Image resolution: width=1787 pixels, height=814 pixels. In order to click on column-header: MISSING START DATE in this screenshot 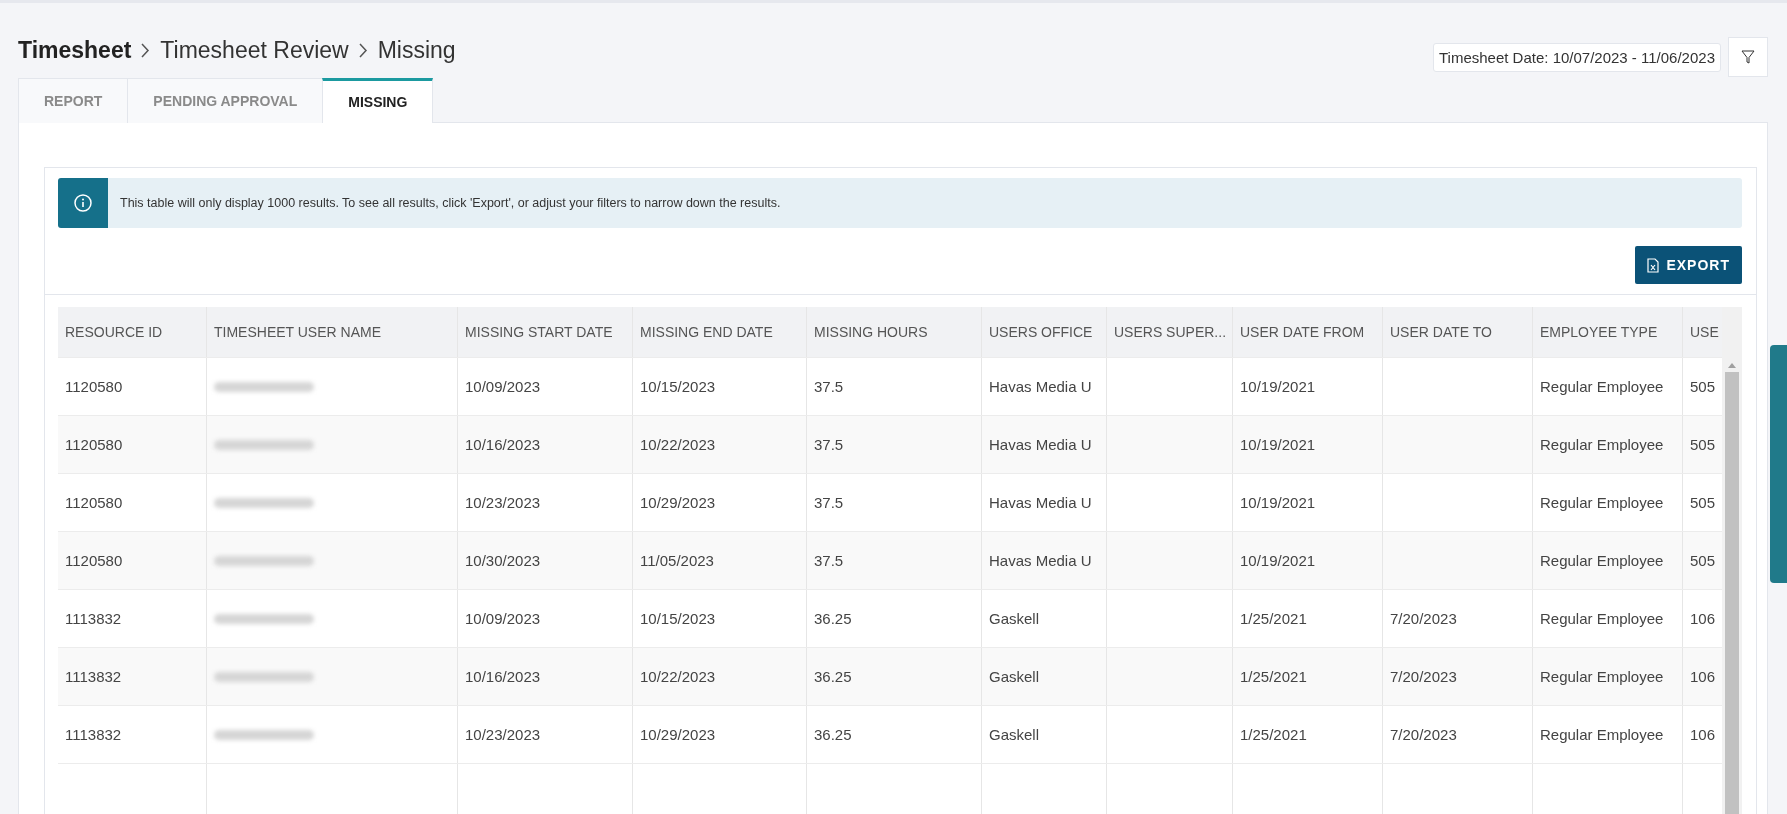, I will do `click(539, 332)`.